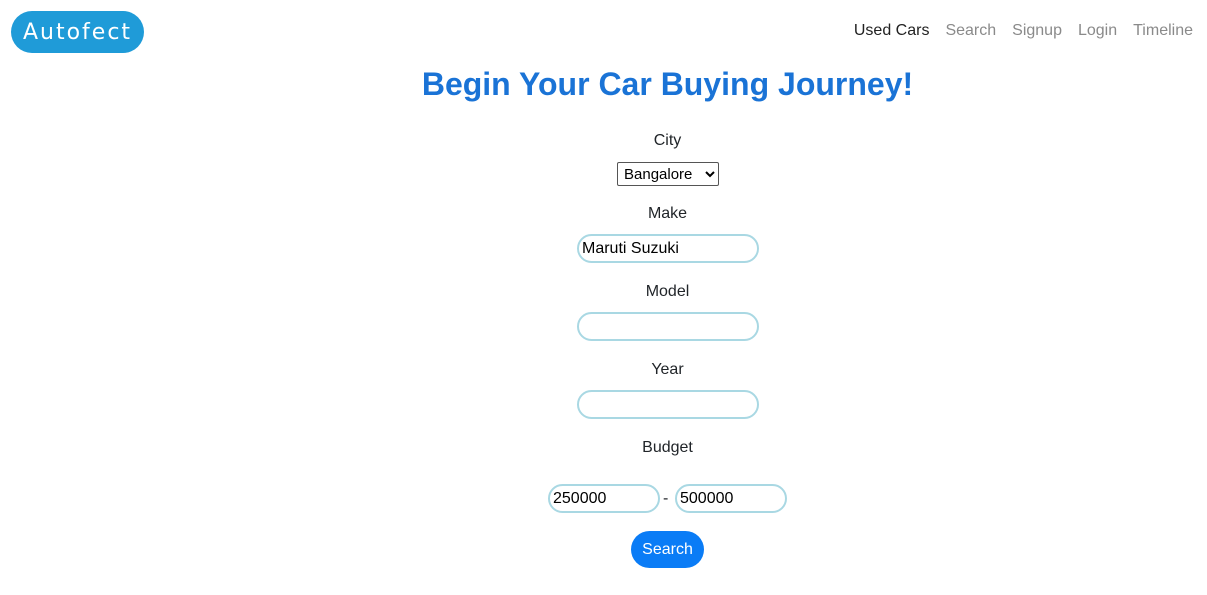  Describe the element at coordinates (668, 248) in the screenshot. I see `make-input` at that location.